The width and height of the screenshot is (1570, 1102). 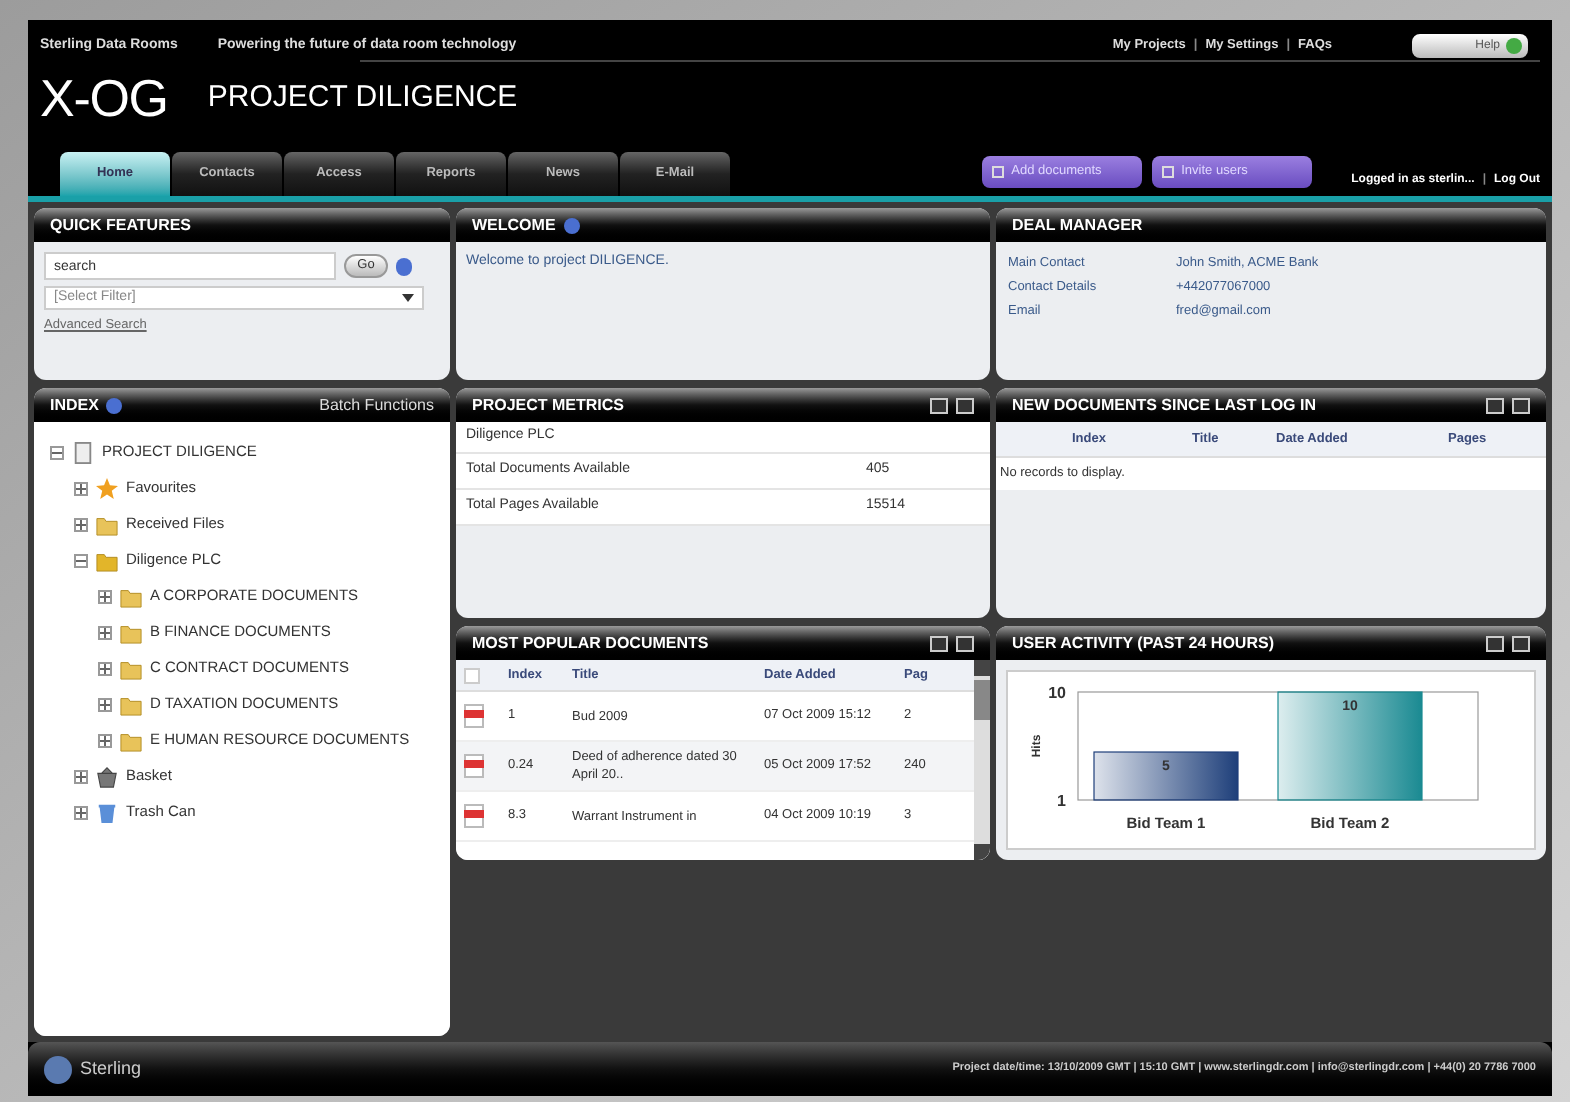 What do you see at coordinates (121, 225) in the screenshot?
I see `panel-title: QUICK FEATURES` at bounding box center [121, 225].